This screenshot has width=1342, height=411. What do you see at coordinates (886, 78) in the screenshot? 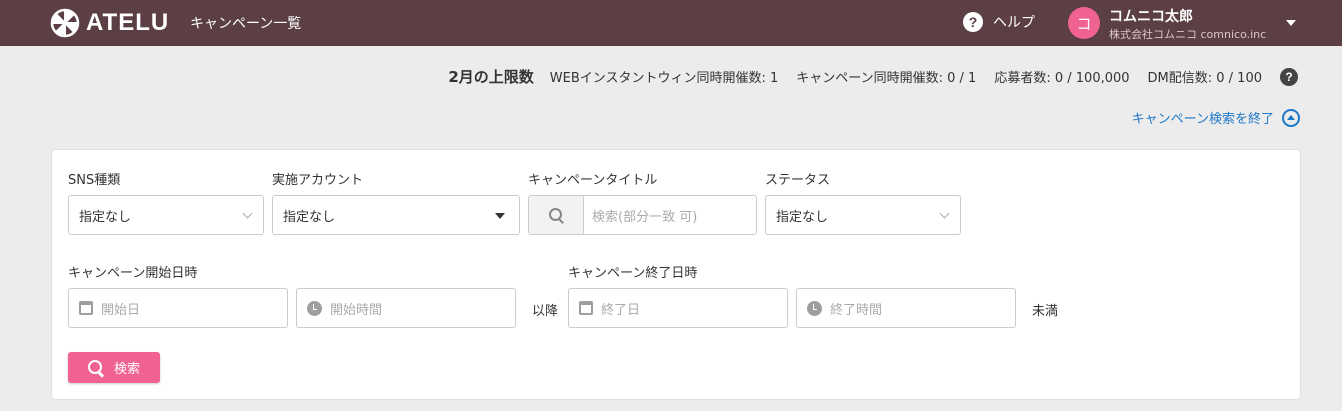
I see `limit-campaigns: キャンペーン同時開催数: 0 / 1` at bounding box center [886, 78].